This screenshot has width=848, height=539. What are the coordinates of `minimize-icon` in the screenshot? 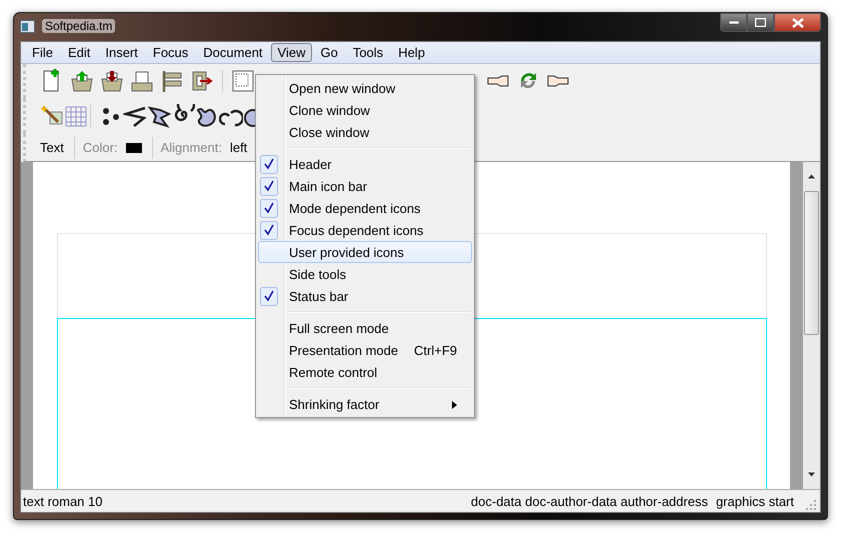 It's located at (733, 22).